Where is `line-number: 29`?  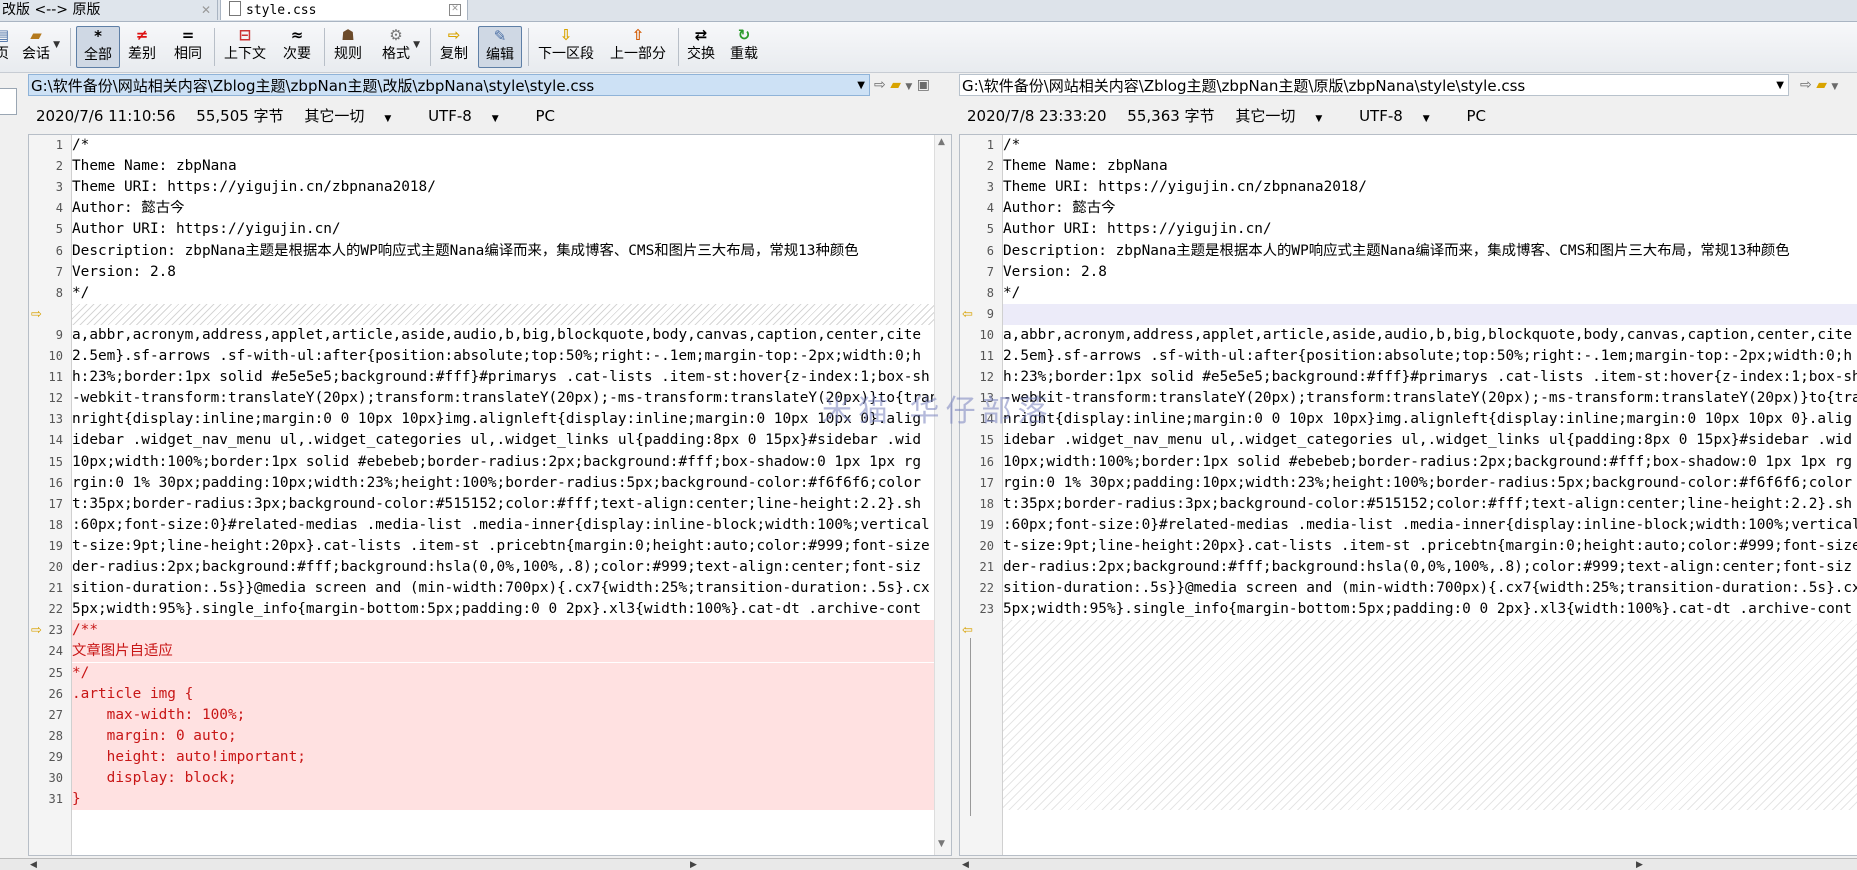
line-number: 29 is located at coordinates (55, 756).